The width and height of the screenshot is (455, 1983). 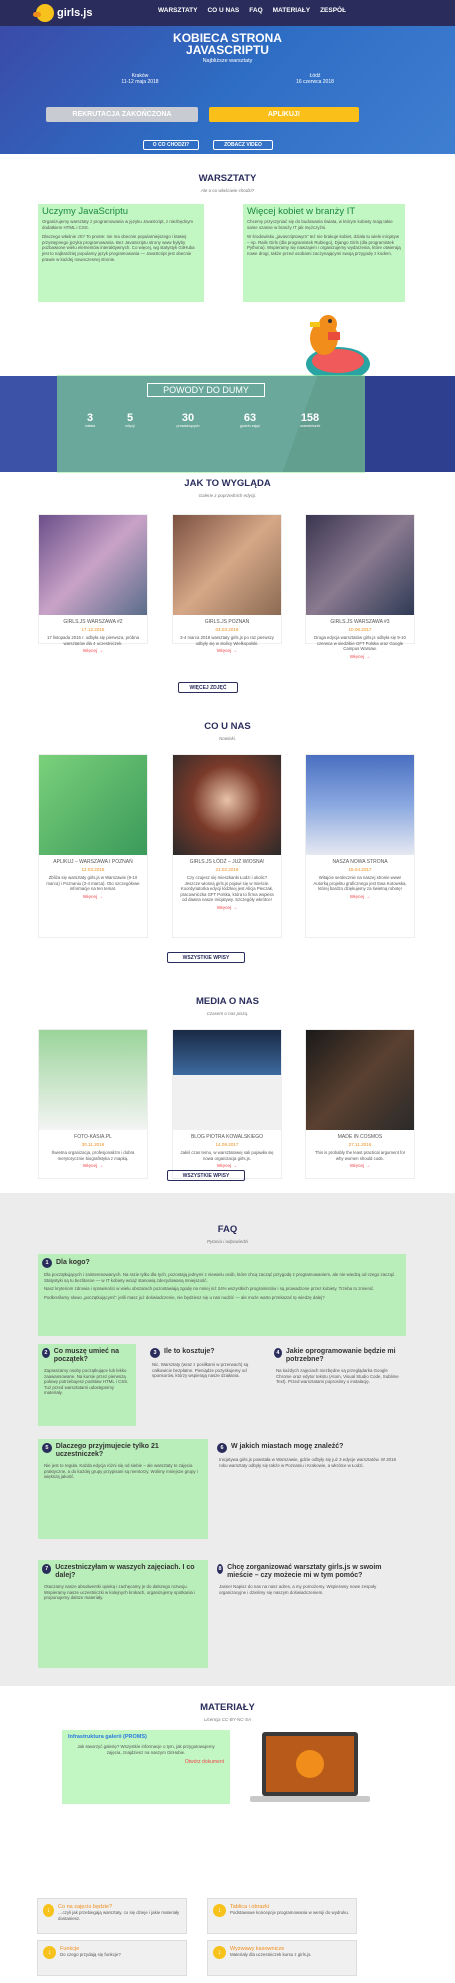 What do you see at coordinates (43, 13) in the screenshot?
I see `duck-logo-icon` at bounding box center [43, 13].